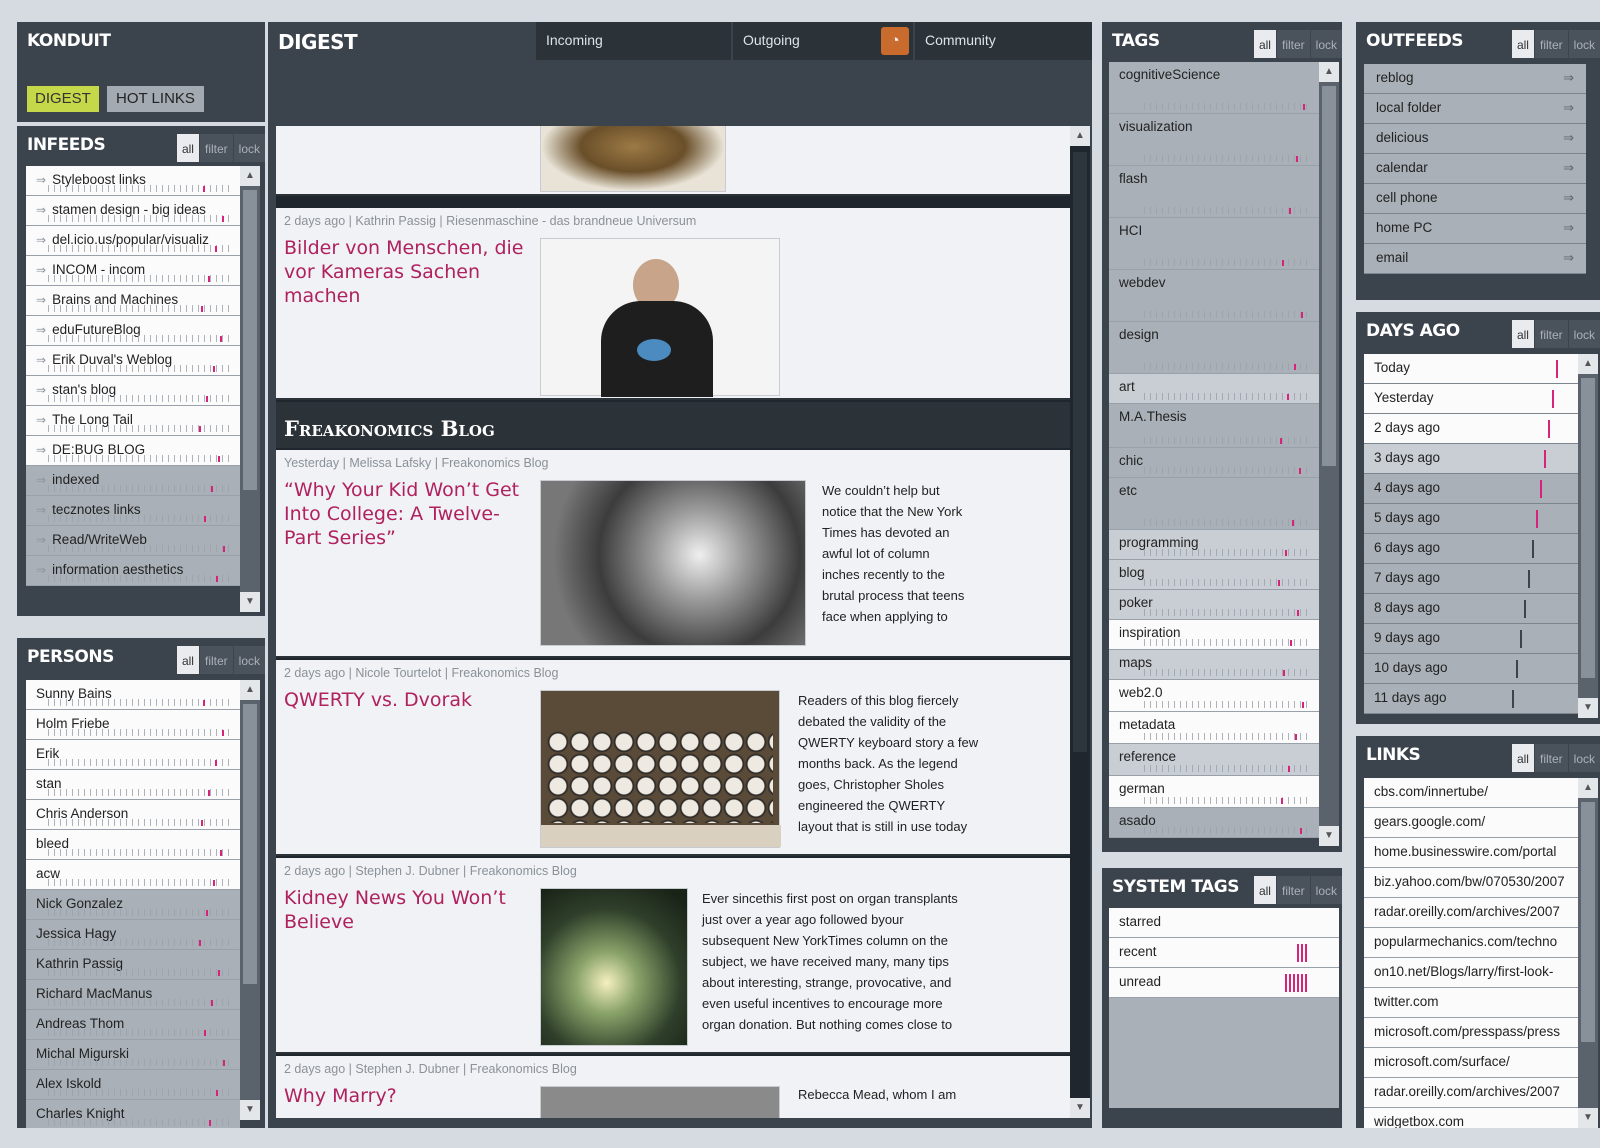  I want to click on tab-community: Community, so click(1003, 41).